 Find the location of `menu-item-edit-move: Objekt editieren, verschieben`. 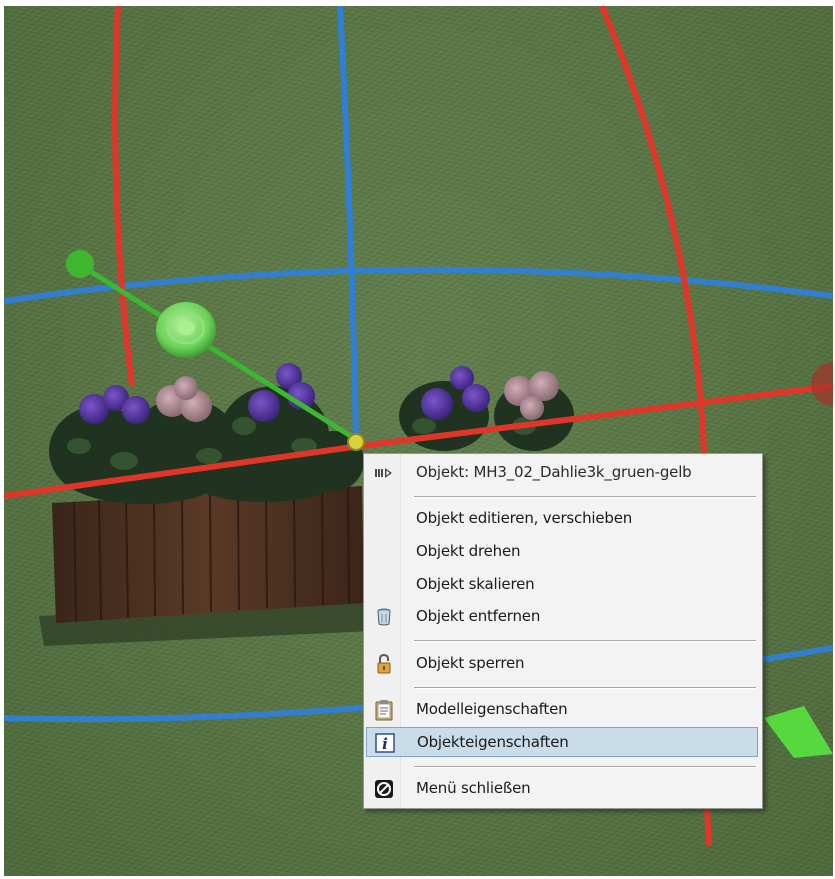

menu-item-edit-move: Objekt editieren, verschieben is located at coordinates (562, 519).